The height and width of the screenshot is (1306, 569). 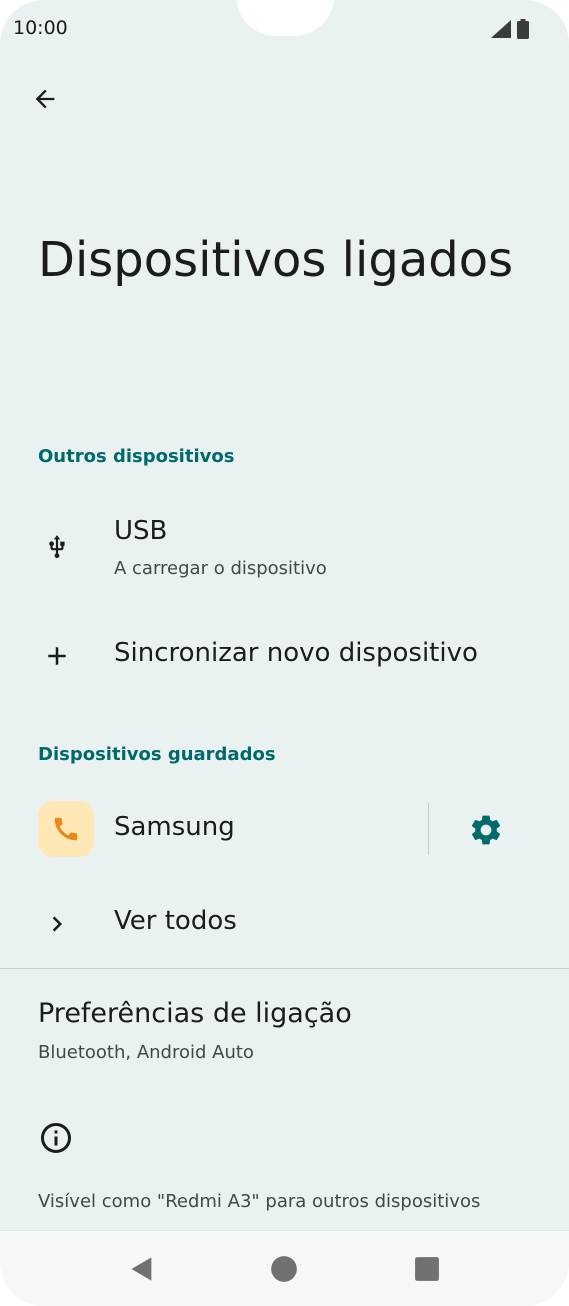 What do you see at coordinates (66, 829) in the screenshot?
I see `phone-icon` at bounding box center [66, 829].